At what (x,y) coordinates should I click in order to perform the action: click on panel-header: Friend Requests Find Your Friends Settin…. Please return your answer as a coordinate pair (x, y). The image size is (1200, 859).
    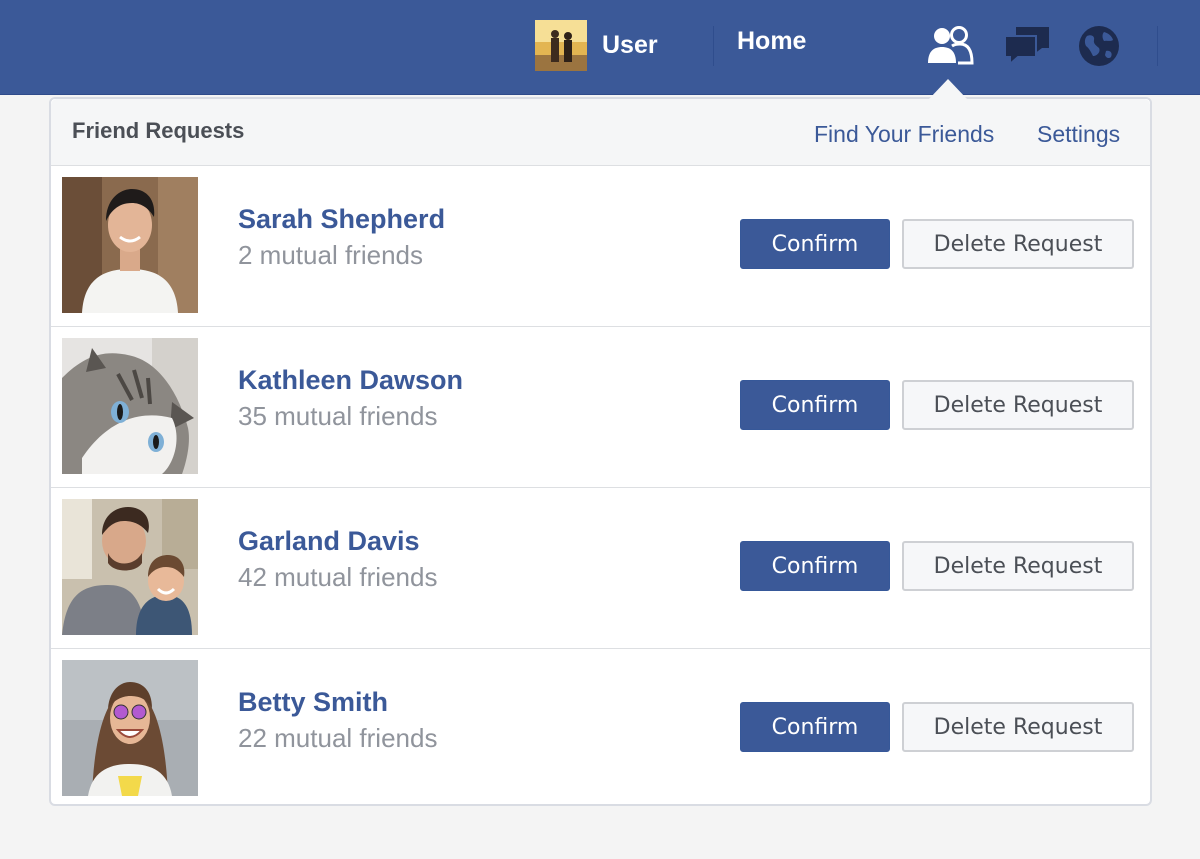
    Looking at the image, I should click on (600, 132).